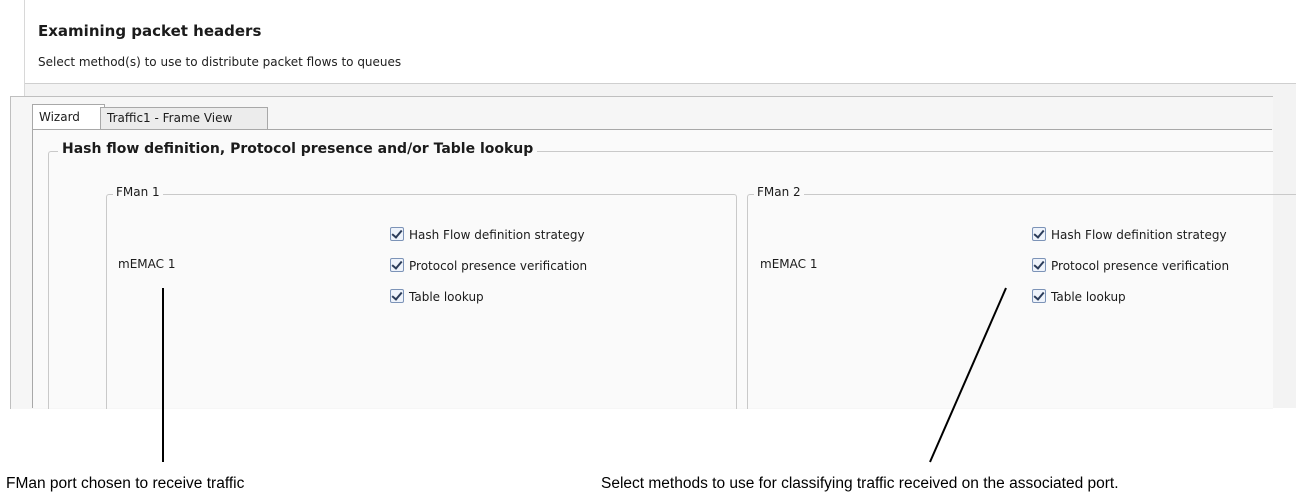  What do you see at coordinates (125, 483) in the screenshot?
I see `port-annotation: FMan port chosen to receive traffic` at bounding box center [125, 483].